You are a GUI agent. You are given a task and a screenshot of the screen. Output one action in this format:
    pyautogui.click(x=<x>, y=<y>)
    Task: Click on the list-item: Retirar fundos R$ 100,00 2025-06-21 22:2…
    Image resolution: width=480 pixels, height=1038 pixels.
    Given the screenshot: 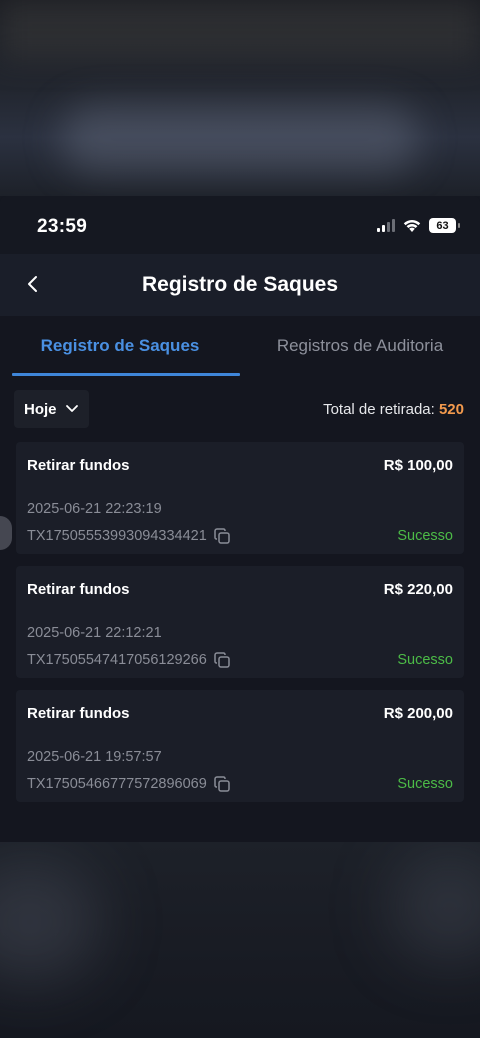 What is the action you would take?
    pyautogui.click(x=240, y=498)
    